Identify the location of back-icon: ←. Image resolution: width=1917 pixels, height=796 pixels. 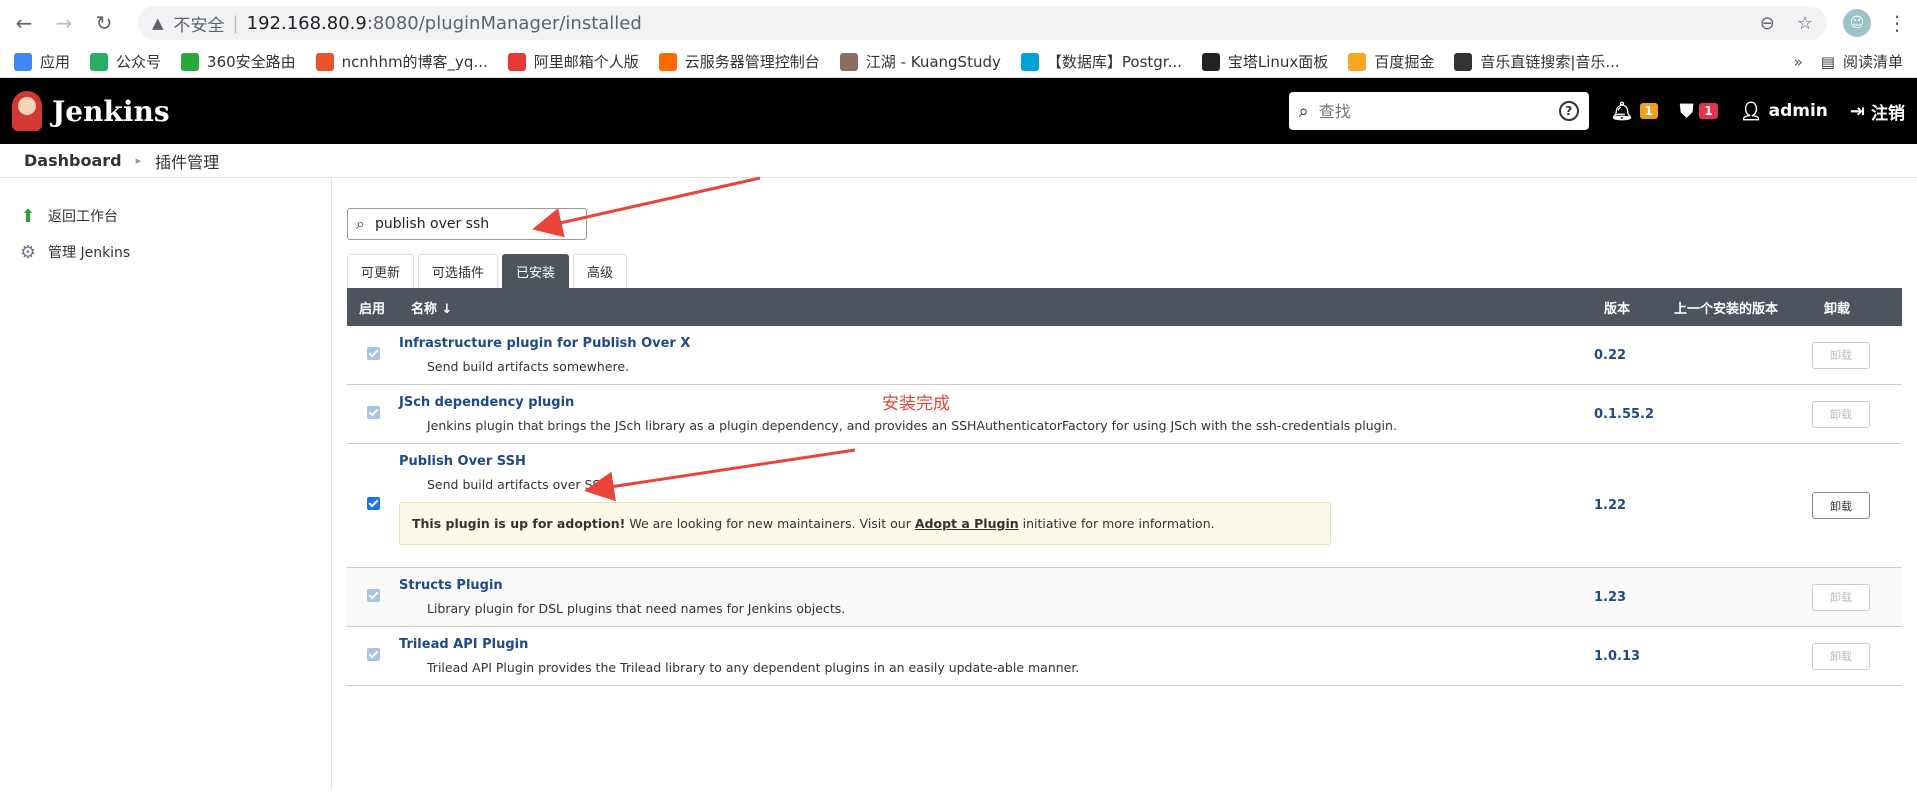
(24, 23).